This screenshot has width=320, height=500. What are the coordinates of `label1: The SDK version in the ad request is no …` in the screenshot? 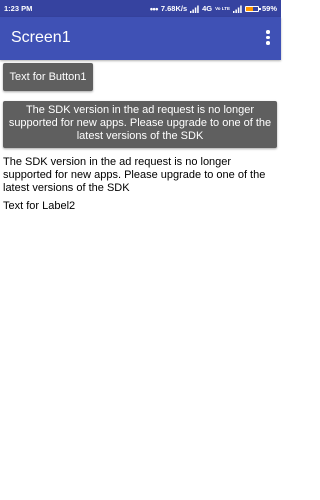 It's located at (134, 175).